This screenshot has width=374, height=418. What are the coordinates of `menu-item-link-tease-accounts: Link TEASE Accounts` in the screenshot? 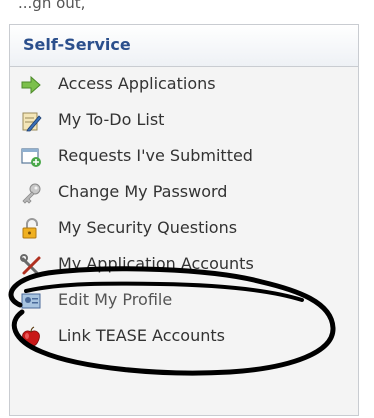 It's located at (184, 337).